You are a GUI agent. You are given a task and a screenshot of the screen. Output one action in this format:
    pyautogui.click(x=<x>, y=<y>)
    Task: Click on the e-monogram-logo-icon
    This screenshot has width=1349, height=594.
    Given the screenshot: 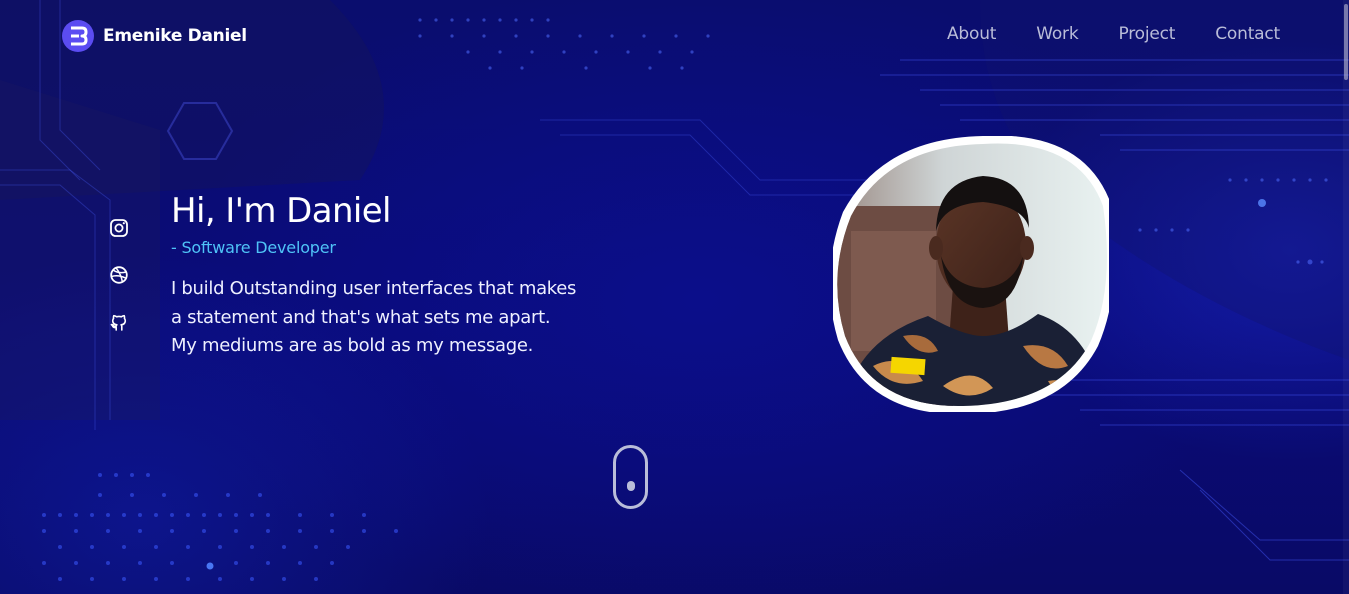 What is the action you would take?
    pyautogui.click(x=78, y=36)
    